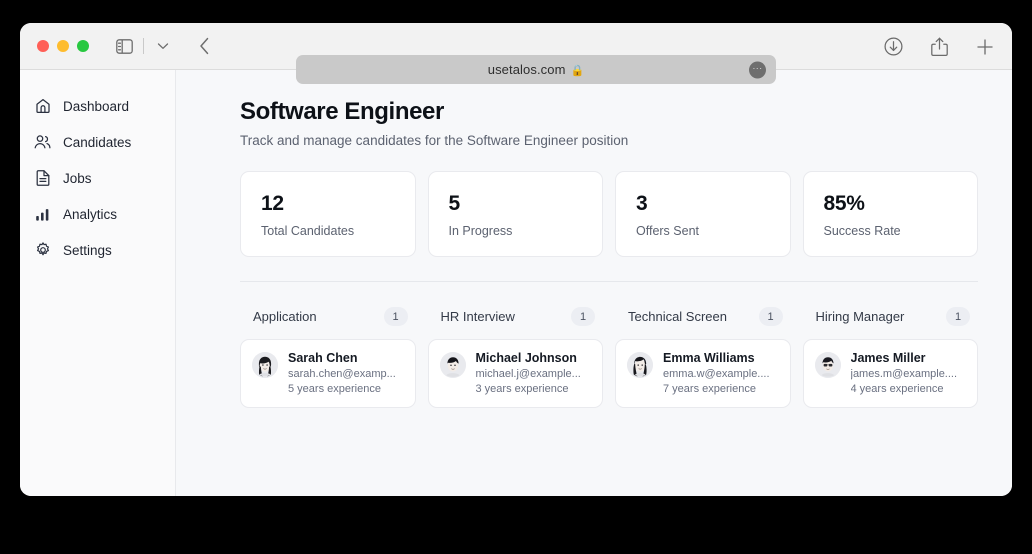 The image size is (1032, 554). Describe the element at coordinates (526, 69) in the screenshot. I see `address-text: usetalos.com` at that location.